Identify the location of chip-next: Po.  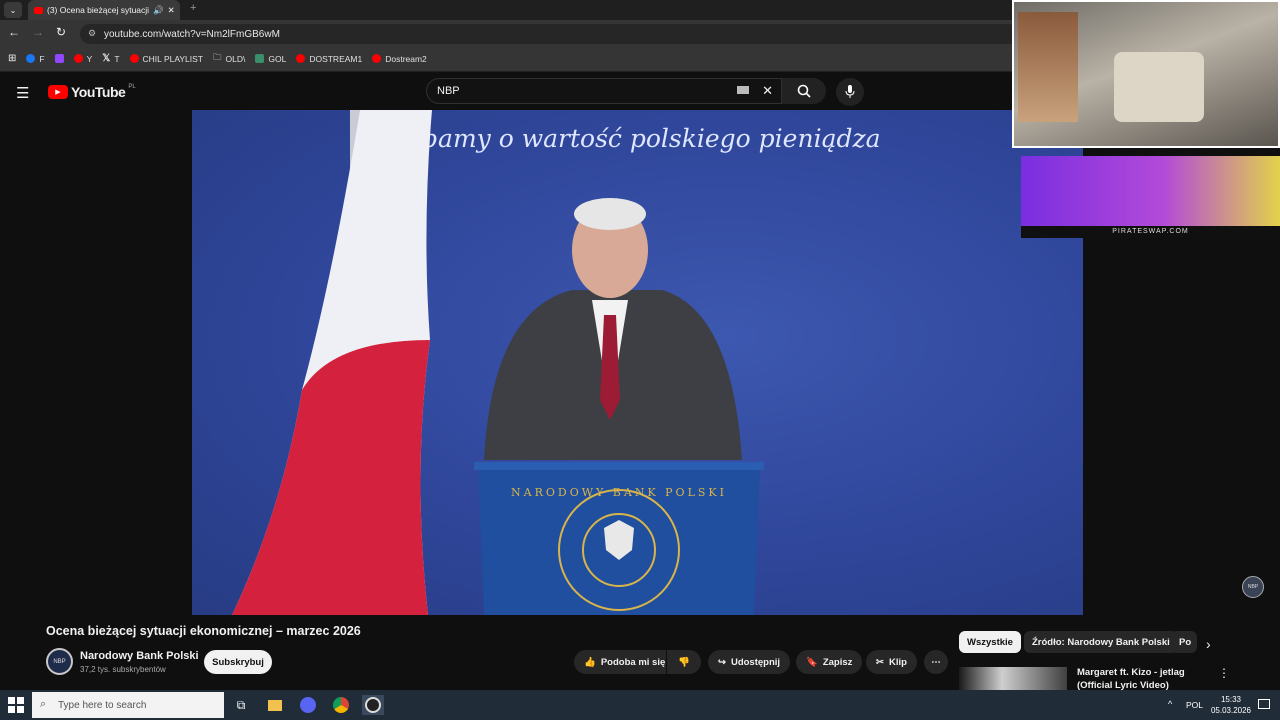
(1184, 642).